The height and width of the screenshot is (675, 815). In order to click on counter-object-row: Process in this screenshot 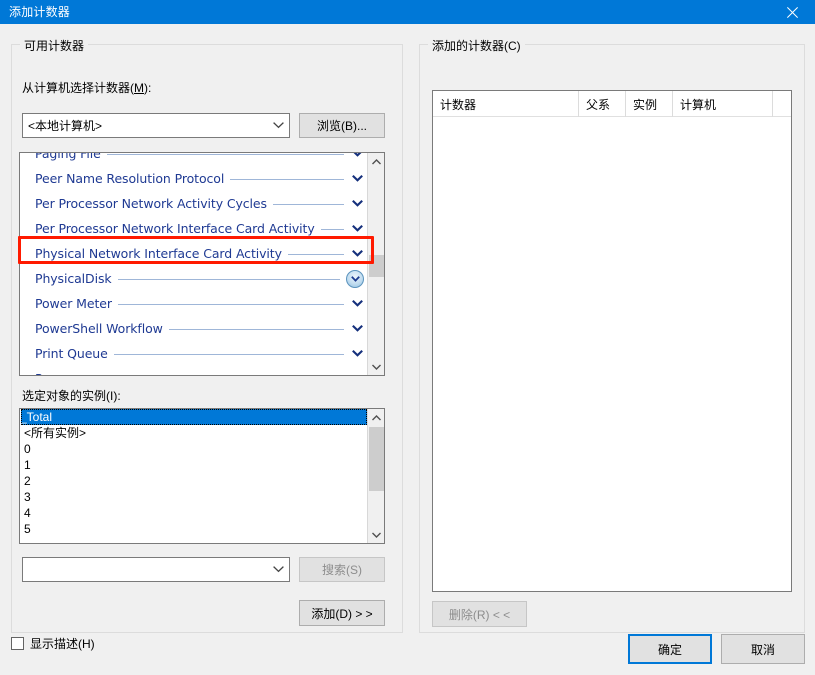, I will do `click(194, 371)`.